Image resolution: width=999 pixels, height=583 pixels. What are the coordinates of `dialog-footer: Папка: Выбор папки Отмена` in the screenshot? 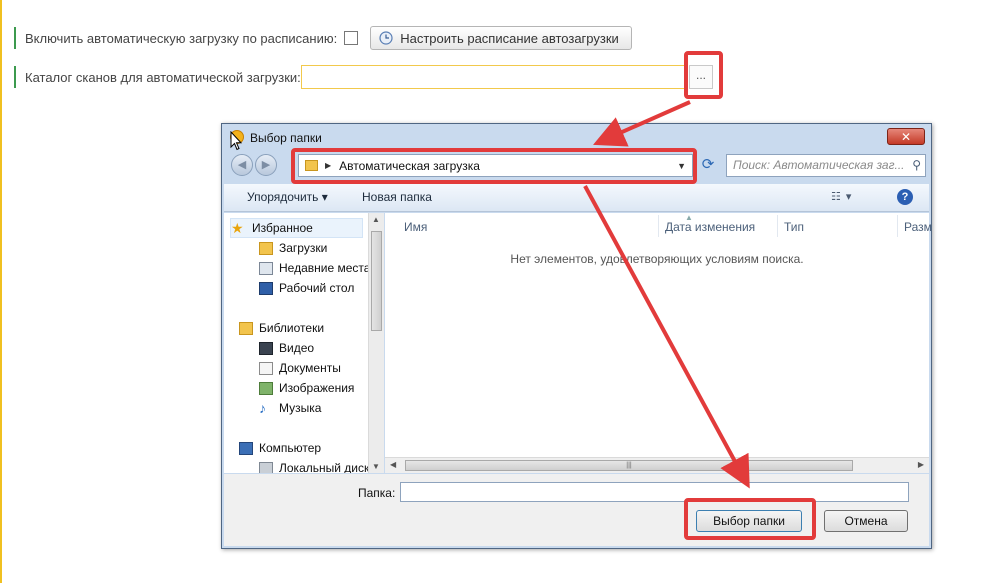 It's located at (576, 510).